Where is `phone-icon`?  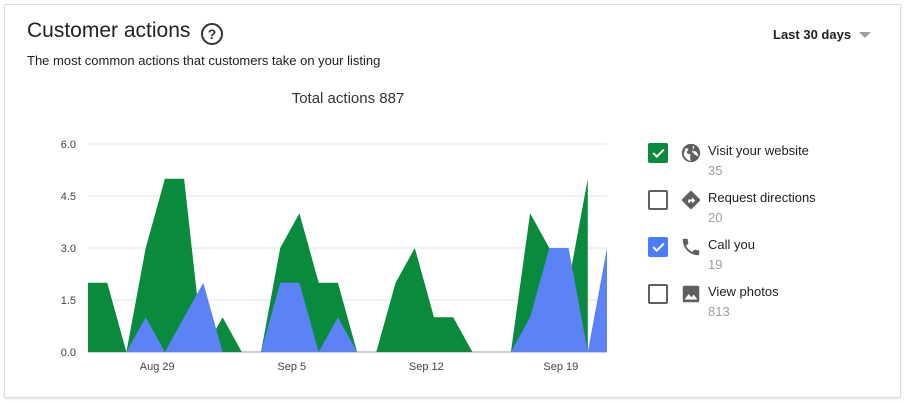 phone-icon is located at coordinates (691, 247).